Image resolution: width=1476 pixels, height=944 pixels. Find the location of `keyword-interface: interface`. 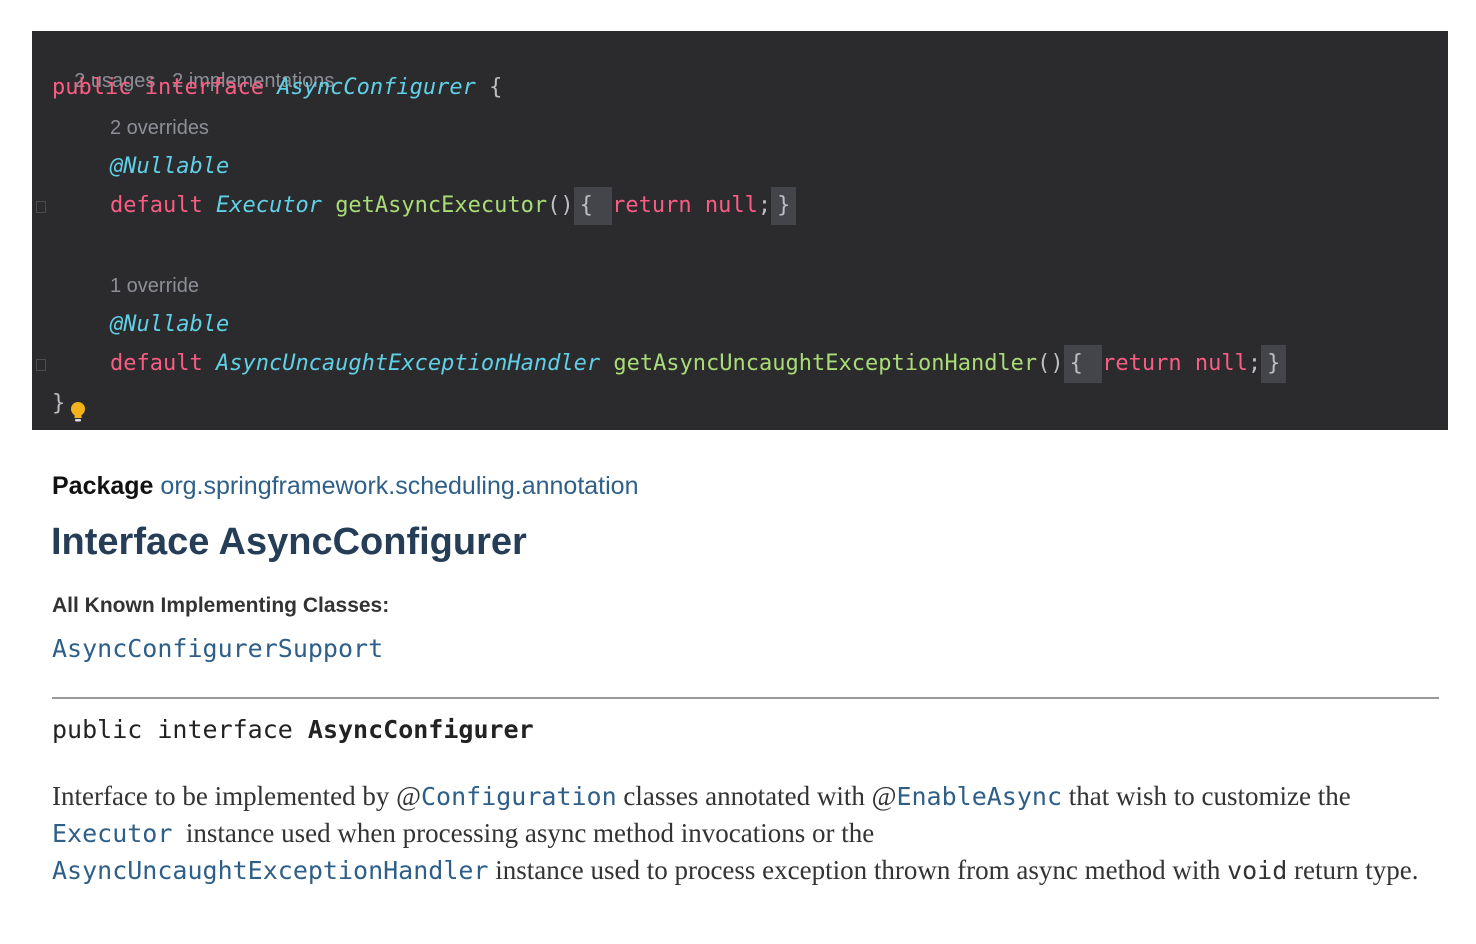

keyword-interface: interface is located at coordinates (204, 87).